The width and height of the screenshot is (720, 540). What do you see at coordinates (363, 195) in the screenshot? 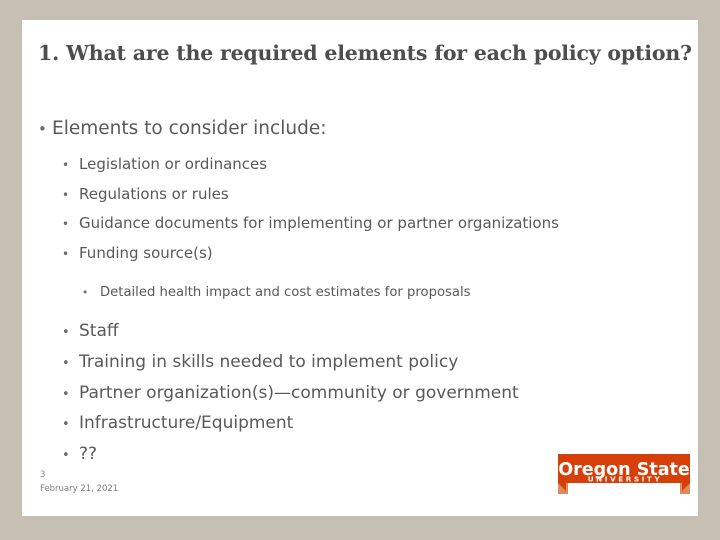
I see `list-item: • Regulations or rules` at bounding box center [363, 195].